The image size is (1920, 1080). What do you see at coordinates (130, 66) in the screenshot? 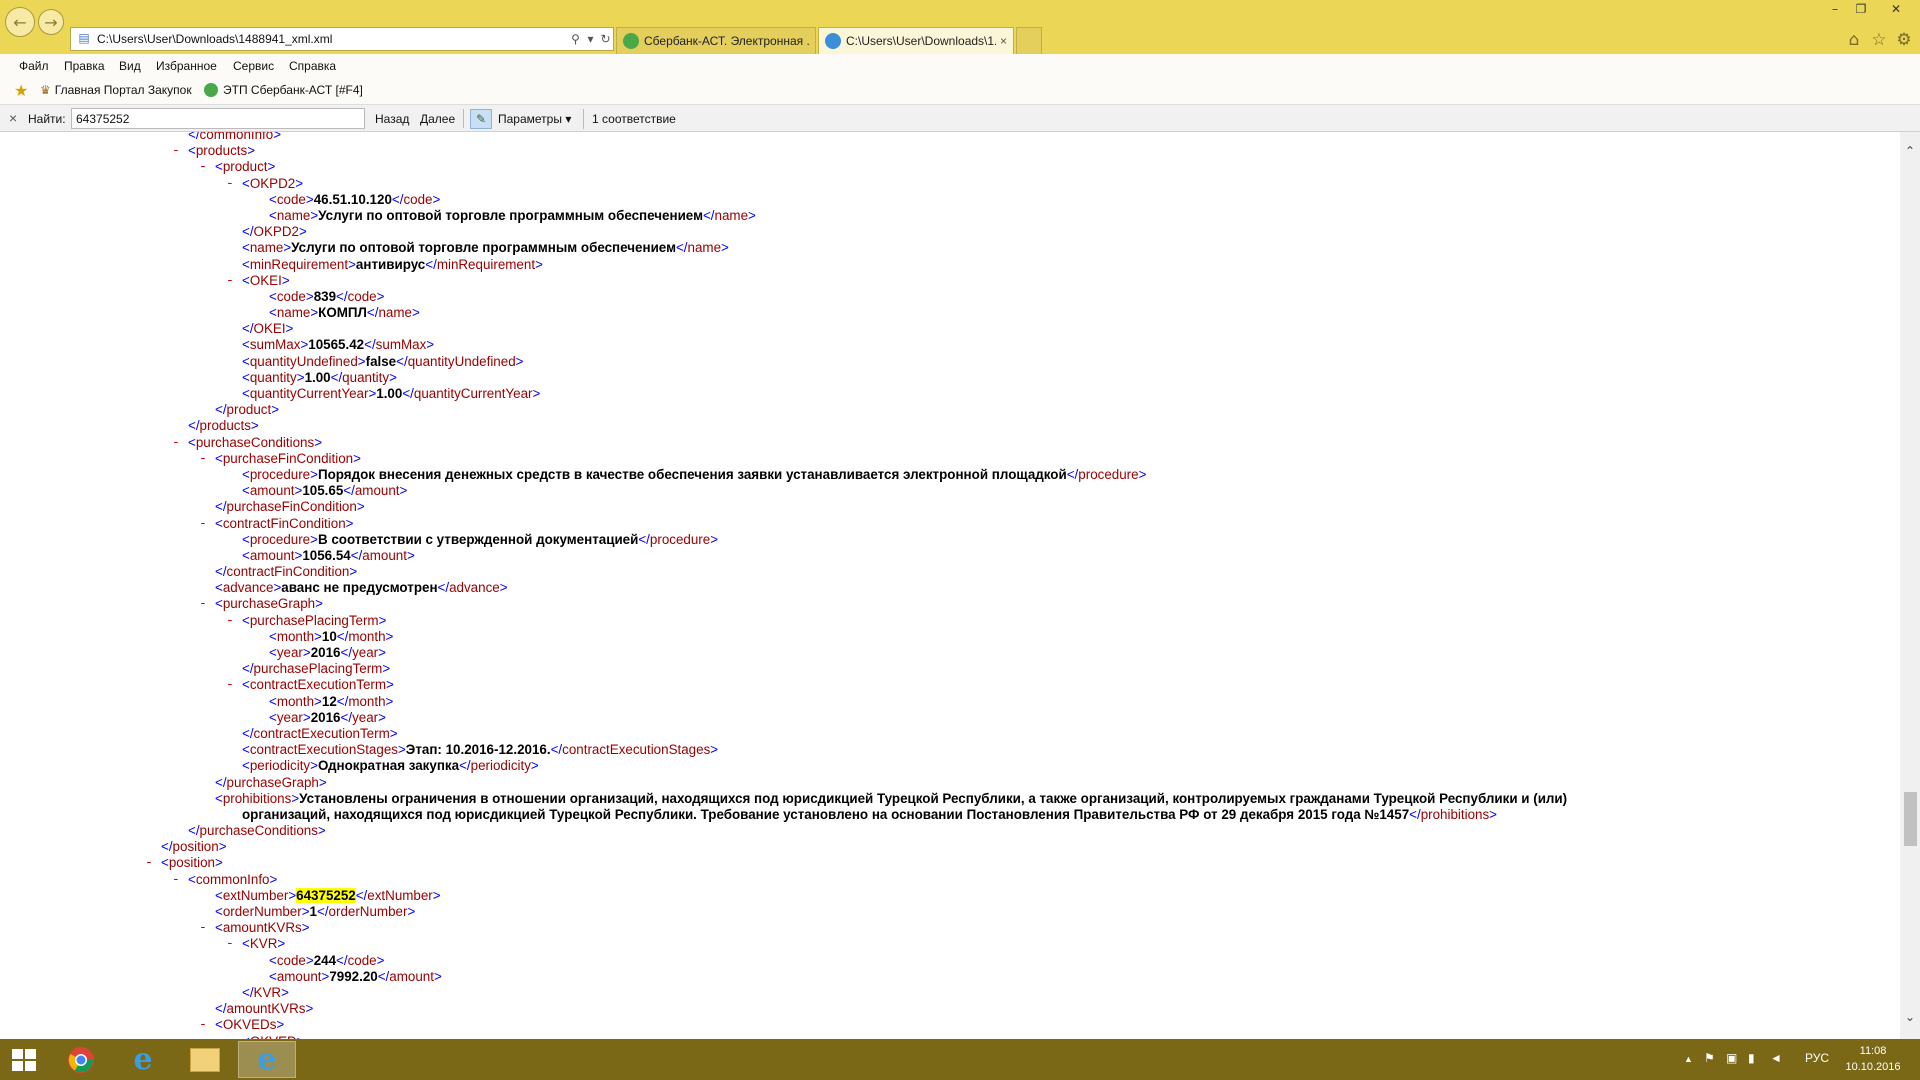
I see `menu-view: Вид` at bounding box center [130, 66].